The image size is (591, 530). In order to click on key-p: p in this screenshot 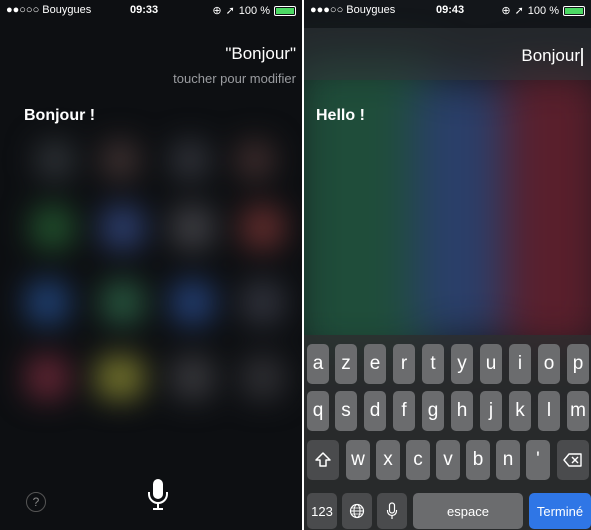, I will do `click(578, 364)`.